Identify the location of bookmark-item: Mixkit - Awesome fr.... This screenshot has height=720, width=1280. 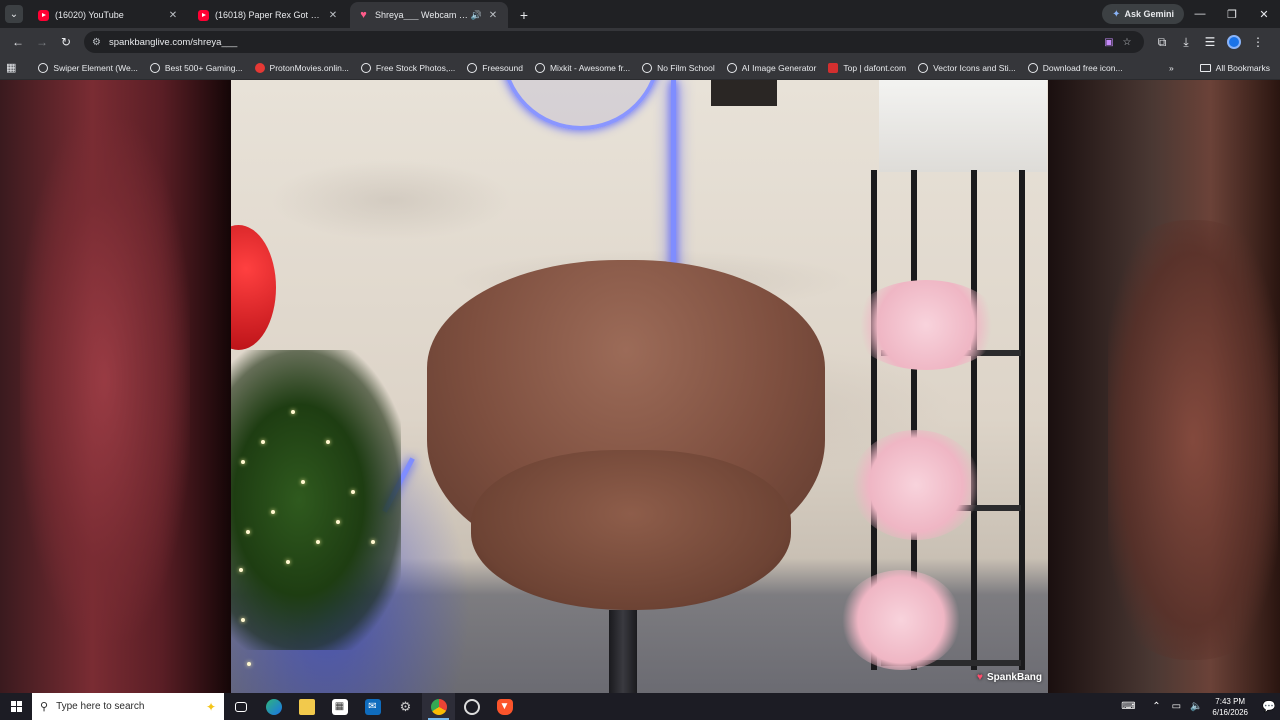
(582, 67).